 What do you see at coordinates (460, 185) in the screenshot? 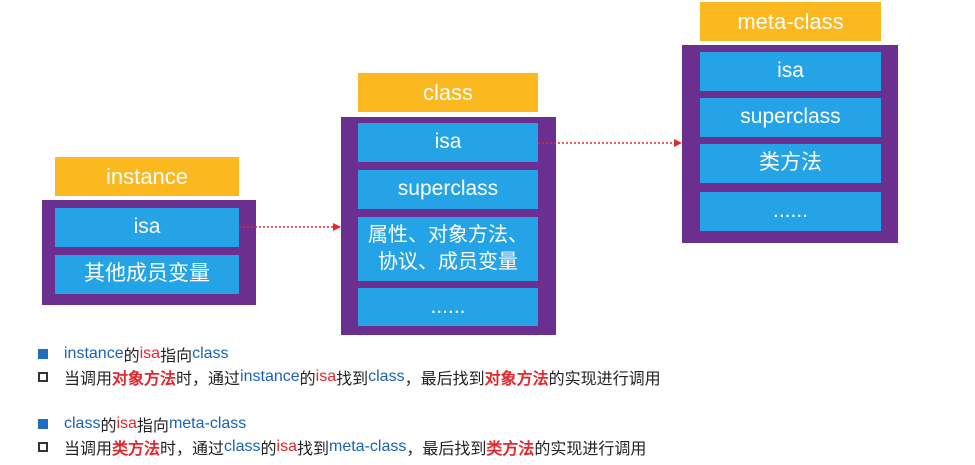
I see `isa-arrows` at bounding box center [460, 185].